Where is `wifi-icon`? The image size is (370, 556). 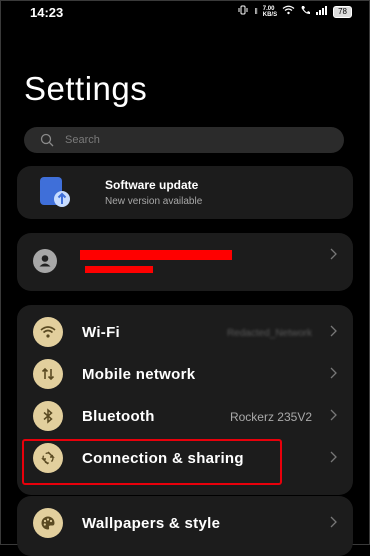
wifi-icon is located at coordinates (48, 332).